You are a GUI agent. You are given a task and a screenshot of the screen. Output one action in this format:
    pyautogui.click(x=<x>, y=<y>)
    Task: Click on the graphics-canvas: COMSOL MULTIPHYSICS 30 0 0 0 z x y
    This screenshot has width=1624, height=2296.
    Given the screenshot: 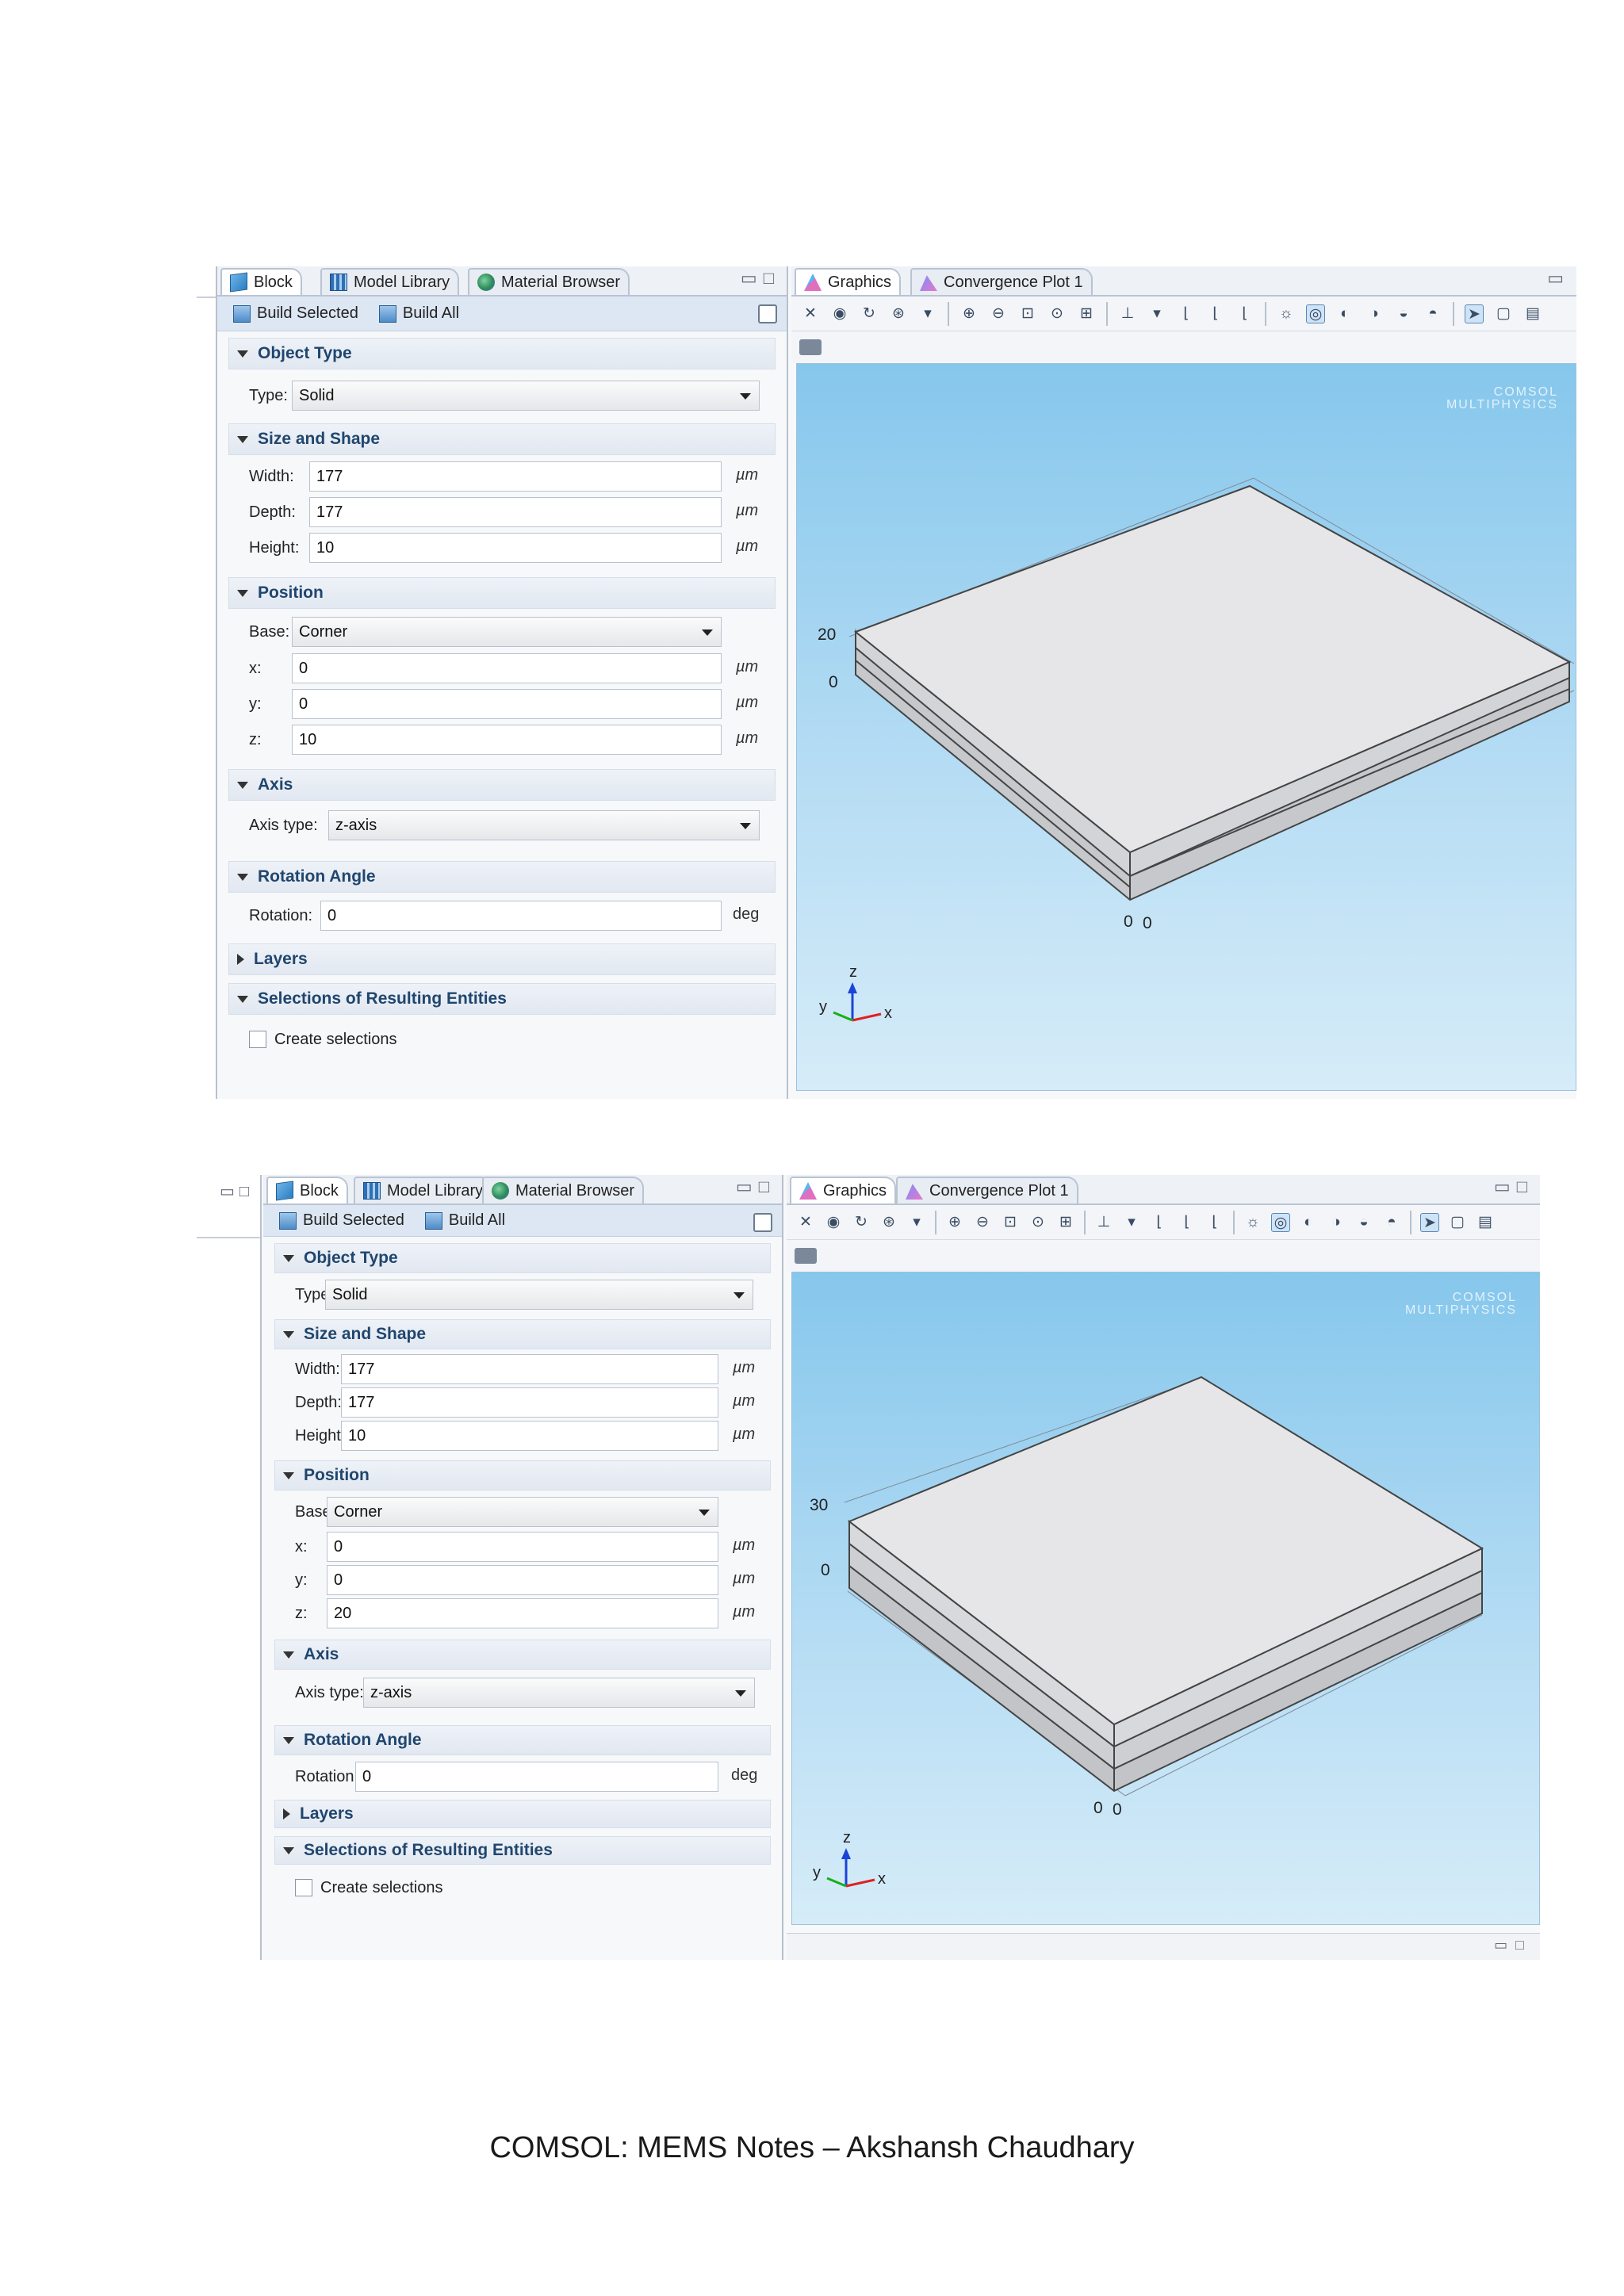 What is the action you would take?
    pyautogui.click(x=1165, y=1598)
    